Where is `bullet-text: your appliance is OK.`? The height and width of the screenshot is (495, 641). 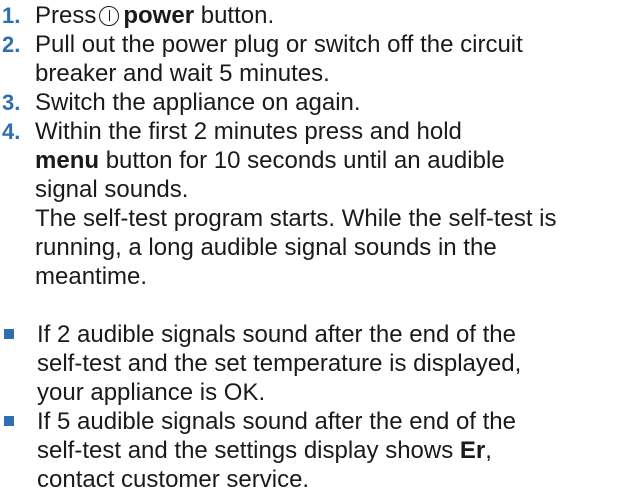 bullet-text: your appliance is OK. is located at coordinates (151, 392).